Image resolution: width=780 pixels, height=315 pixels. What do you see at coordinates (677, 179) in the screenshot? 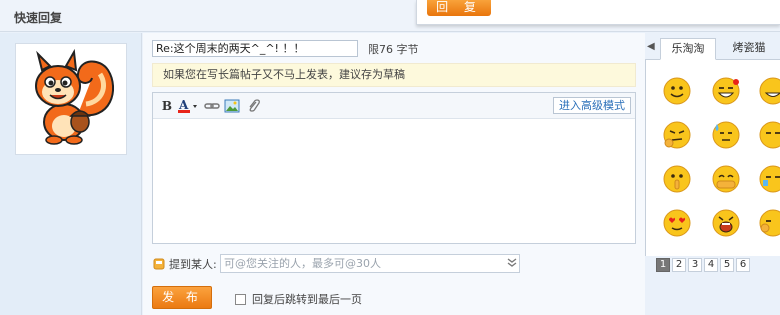
I see `emoticon-shush` at bounding box center [677, 179].